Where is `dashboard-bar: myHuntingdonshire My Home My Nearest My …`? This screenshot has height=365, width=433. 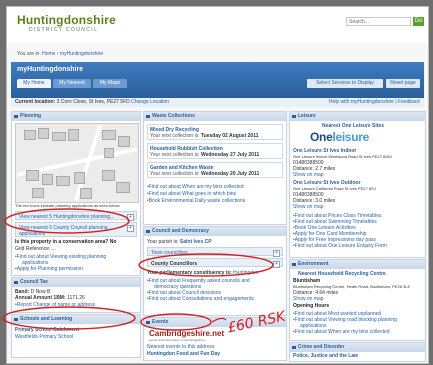 dashboard-bar: myHuntingdonshire My Home My Nearest My … is located at coordinates (217, 80).